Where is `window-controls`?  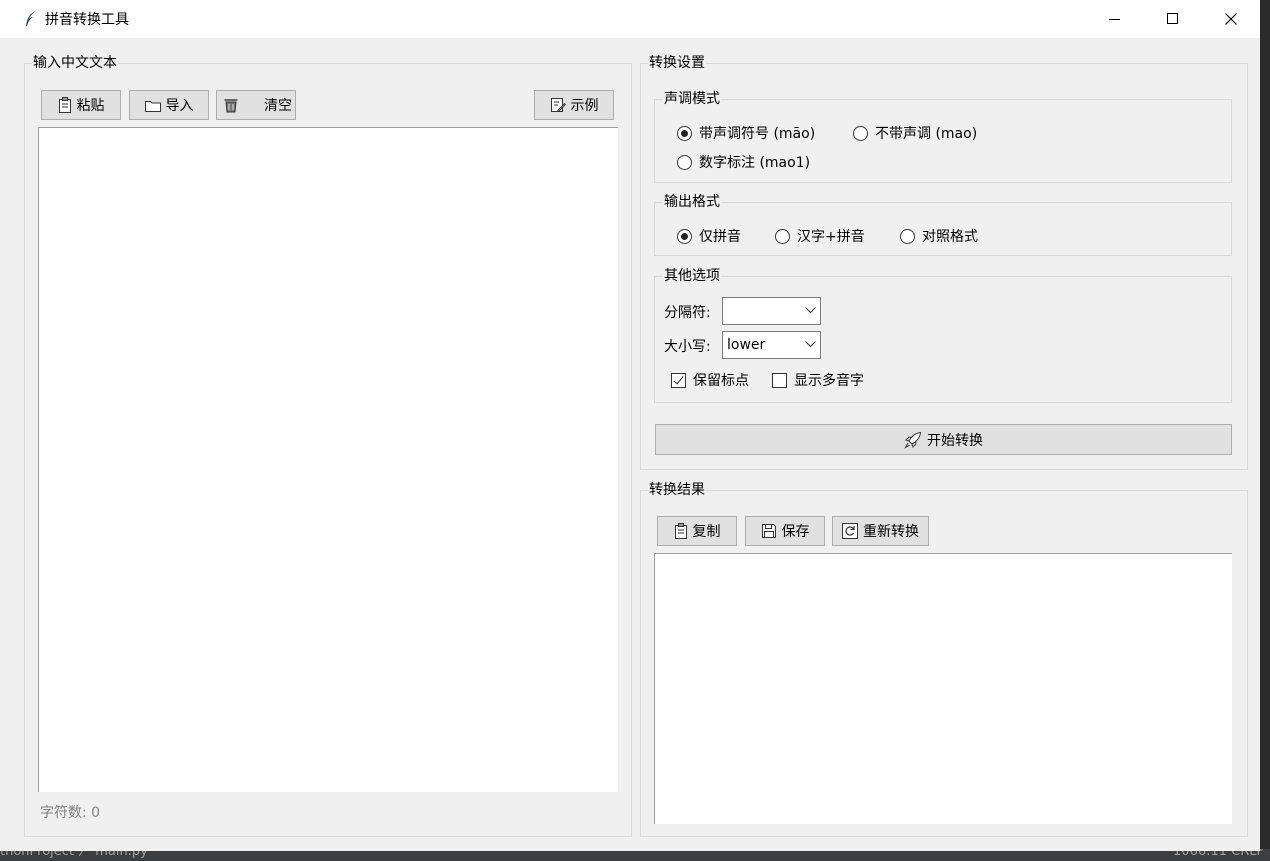 window-controls is located at coordinates (1173, 19).